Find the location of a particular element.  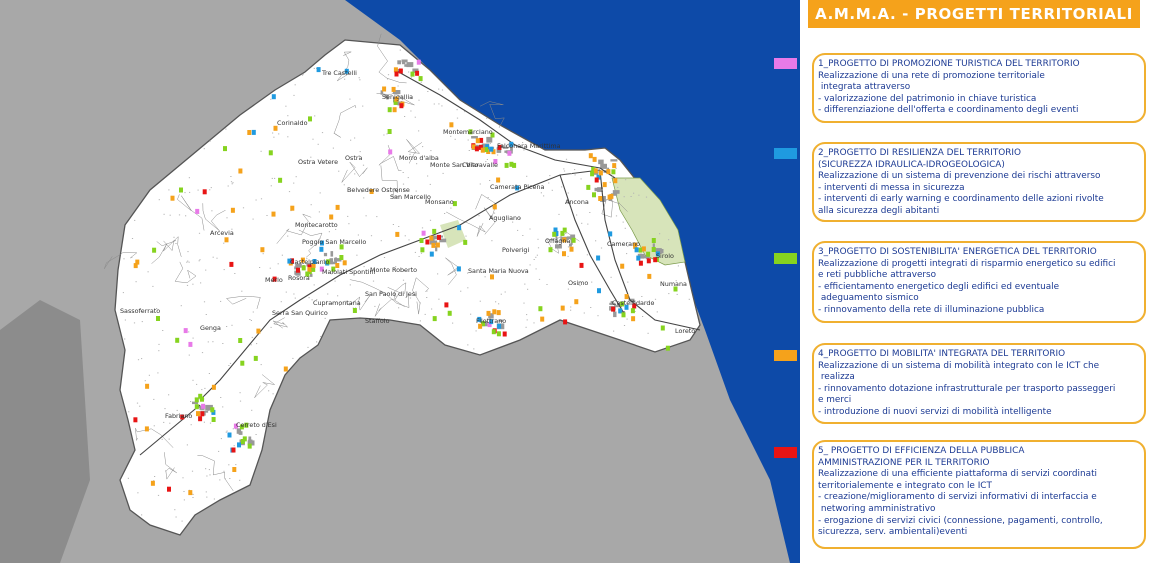

town-label: Montecarotto is located at coordinates (316, 225).